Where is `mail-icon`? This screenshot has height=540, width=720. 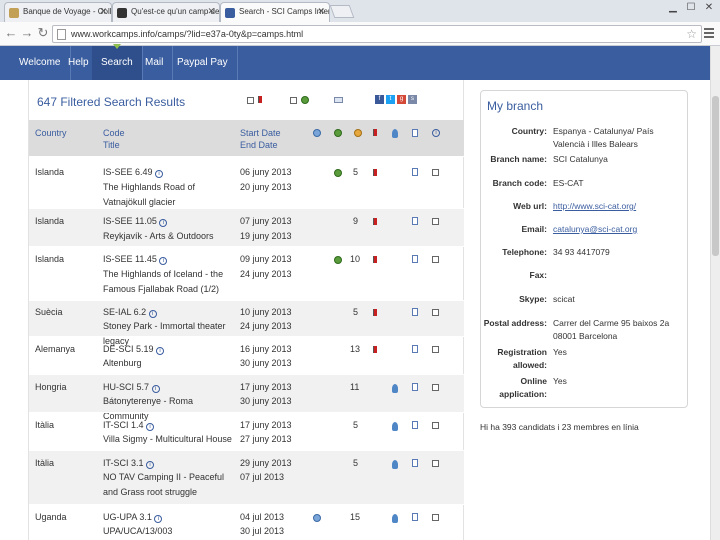 mail-icon is located at coordinates (338, 100).